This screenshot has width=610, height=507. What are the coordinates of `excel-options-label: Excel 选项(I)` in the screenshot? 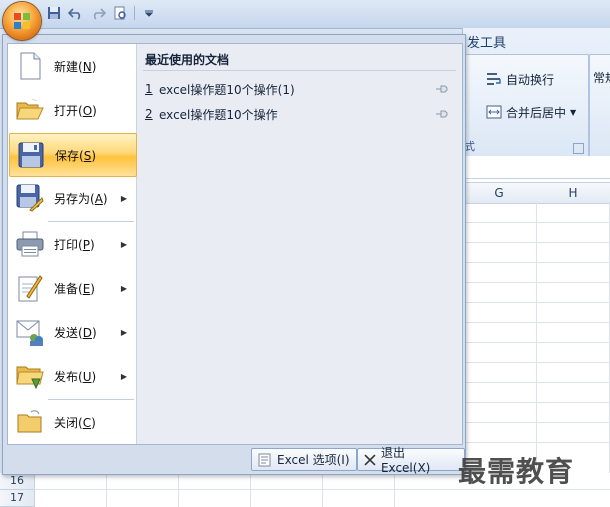 It's located at (313, 460).